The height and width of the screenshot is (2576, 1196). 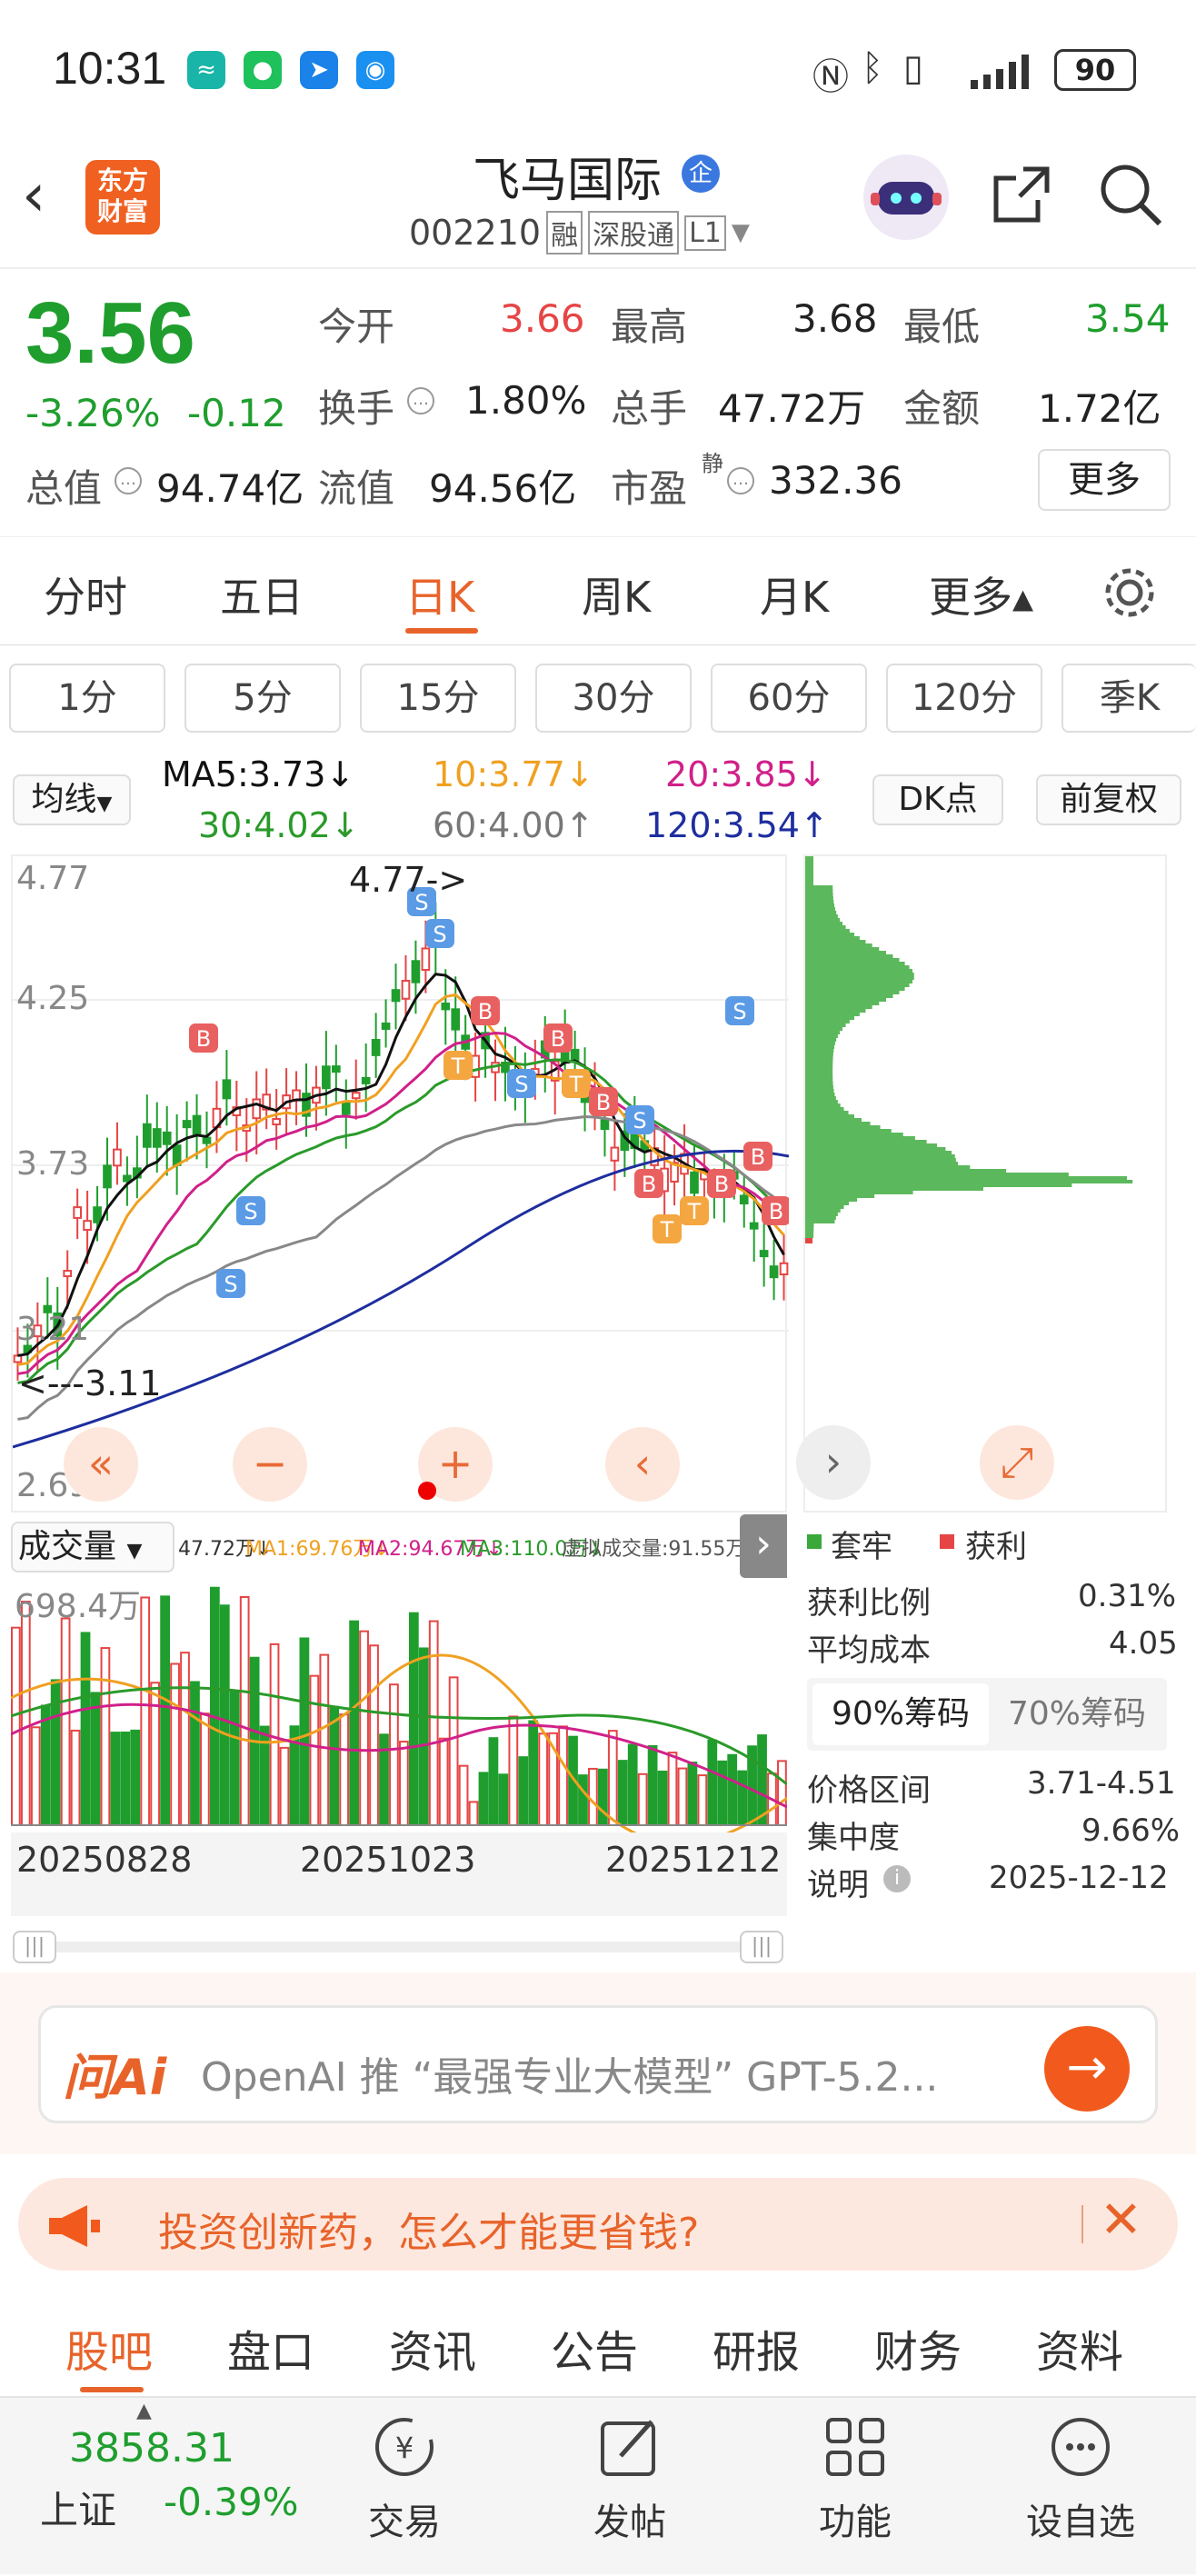 I want to click on period-120min: 120分, so click(x=964, y=698).